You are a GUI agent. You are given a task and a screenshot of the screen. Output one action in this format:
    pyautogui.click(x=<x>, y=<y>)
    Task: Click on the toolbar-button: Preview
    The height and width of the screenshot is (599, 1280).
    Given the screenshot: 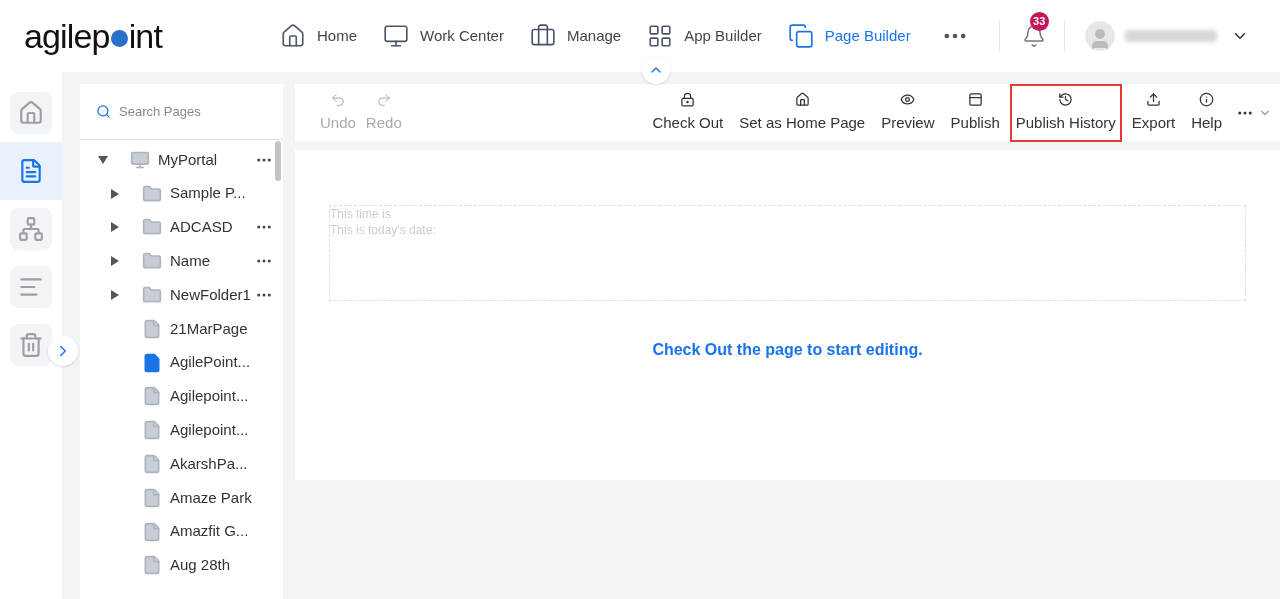 What is the action you would take?
    pyautogui.click(x=908, y=113)
    